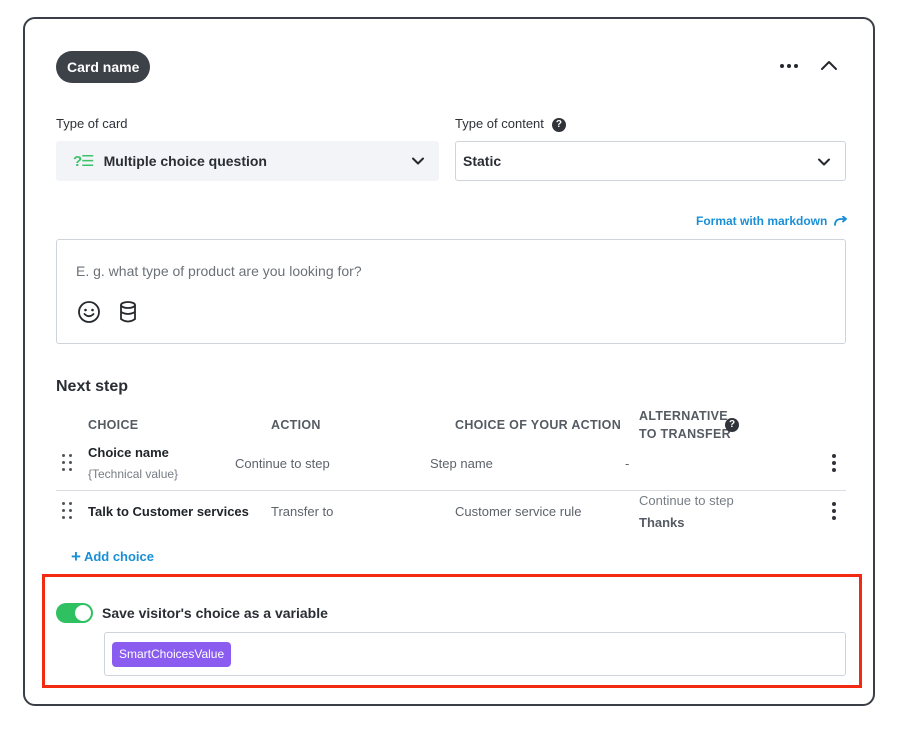 The width and height of the screenshot is (898, 734). What do you see at coordinates (650, 161) in the screenshot?
I see `type-of-content-select: Static` at bounding box center [650, 161].